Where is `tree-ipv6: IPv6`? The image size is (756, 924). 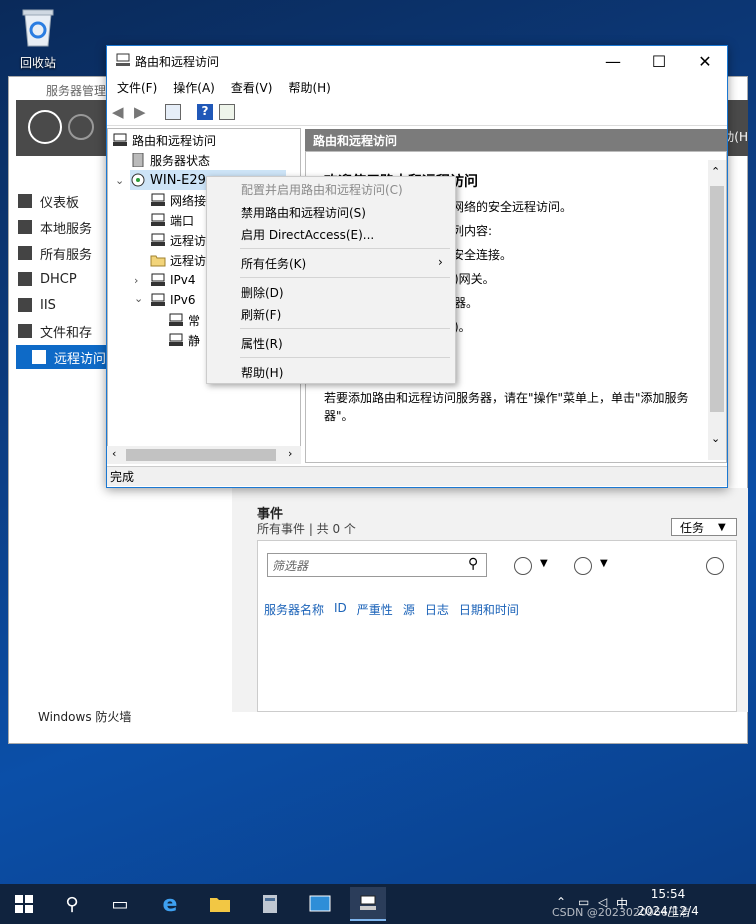 tree-ipv6: IPv6 is located at coordinates (173, 300).